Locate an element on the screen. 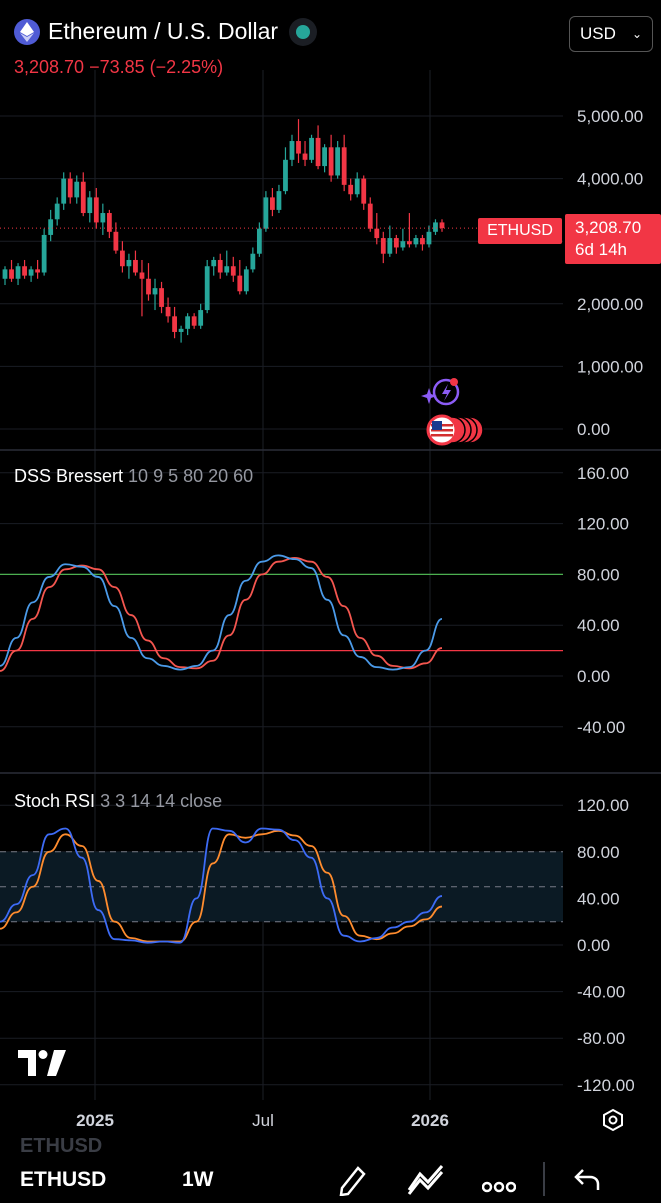 Image resolution: width=661 pixels, height=1203 pixels. us-economic-events-icon is located at coordinates (457, 432).